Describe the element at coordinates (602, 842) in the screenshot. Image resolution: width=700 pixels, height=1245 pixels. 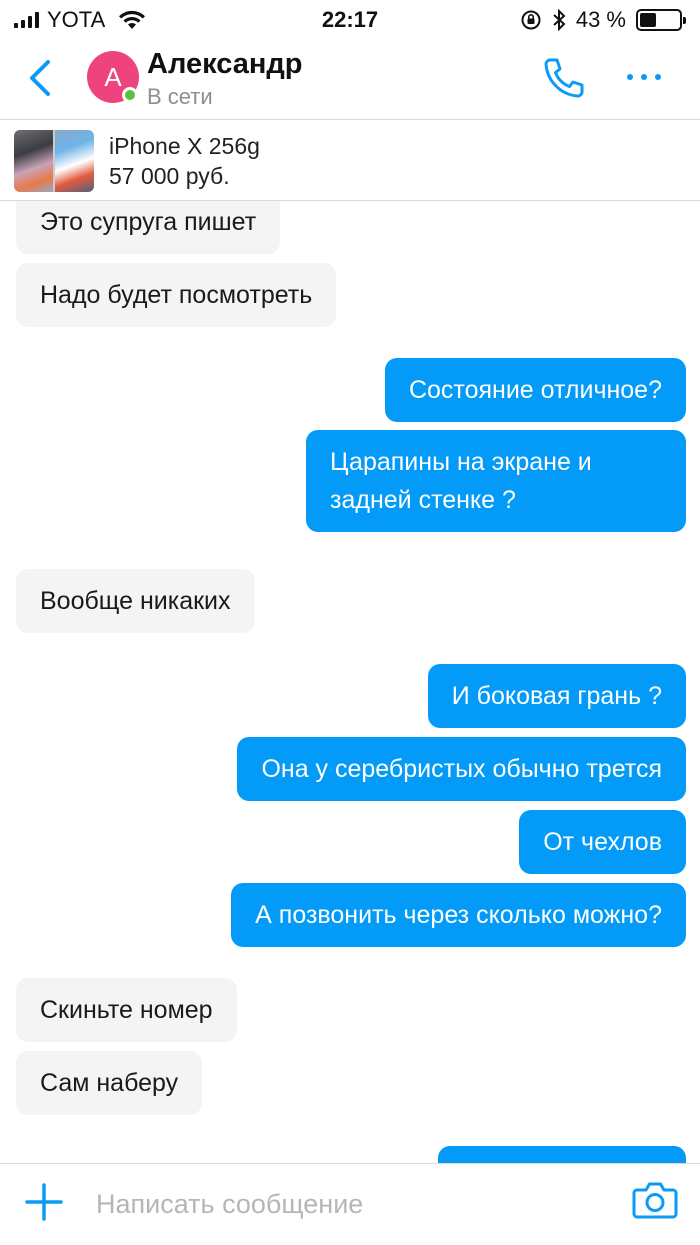
I see `message-outgoing: От чехлов` at that location.